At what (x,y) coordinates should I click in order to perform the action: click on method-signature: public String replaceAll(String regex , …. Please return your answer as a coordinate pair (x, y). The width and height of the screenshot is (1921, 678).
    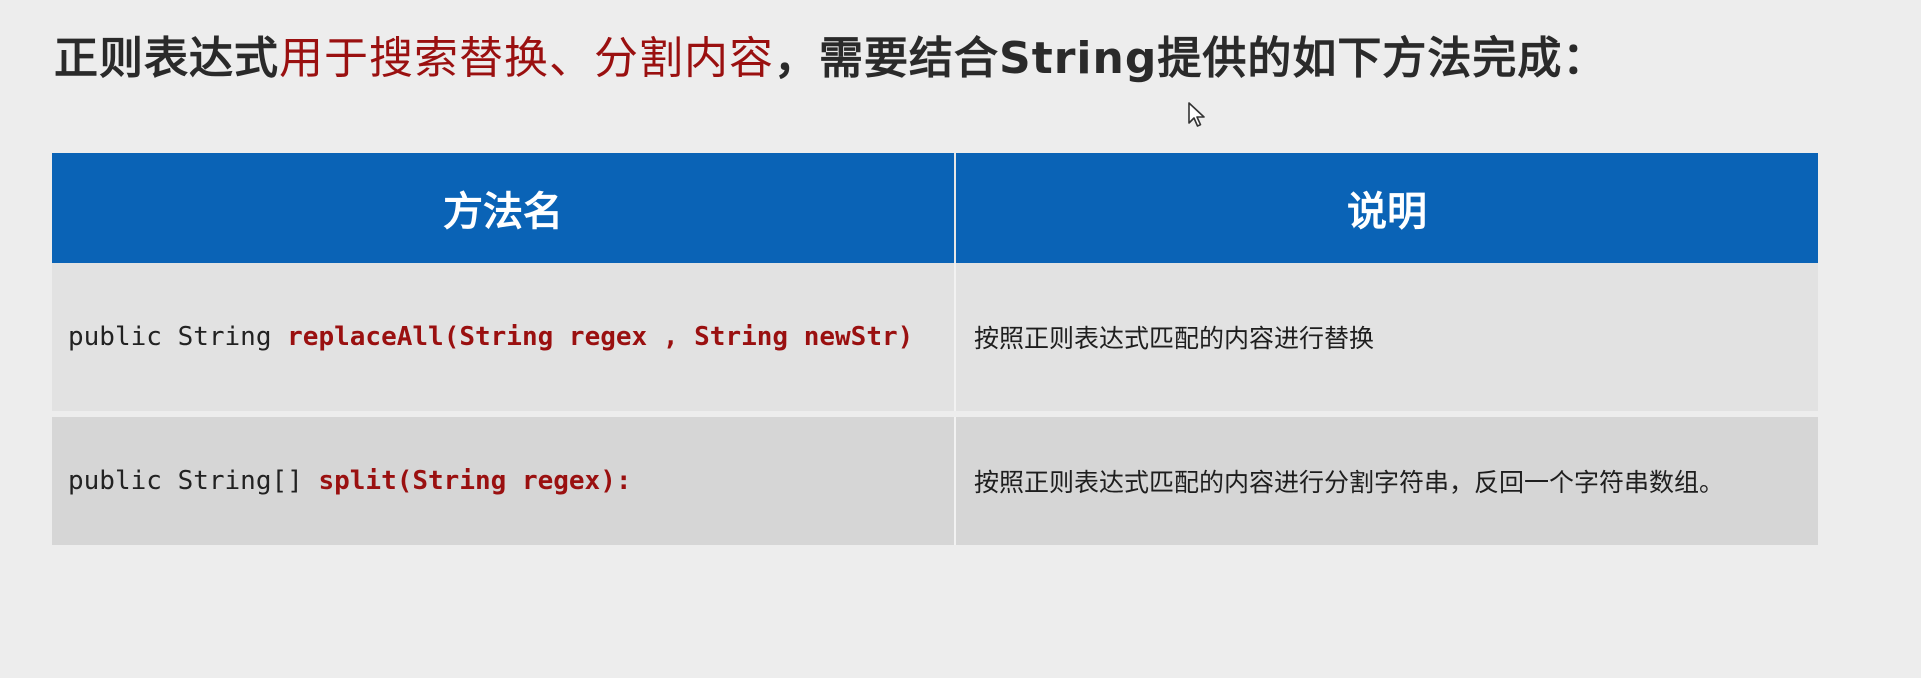
    Looking at the image, I should click on (490, 337).